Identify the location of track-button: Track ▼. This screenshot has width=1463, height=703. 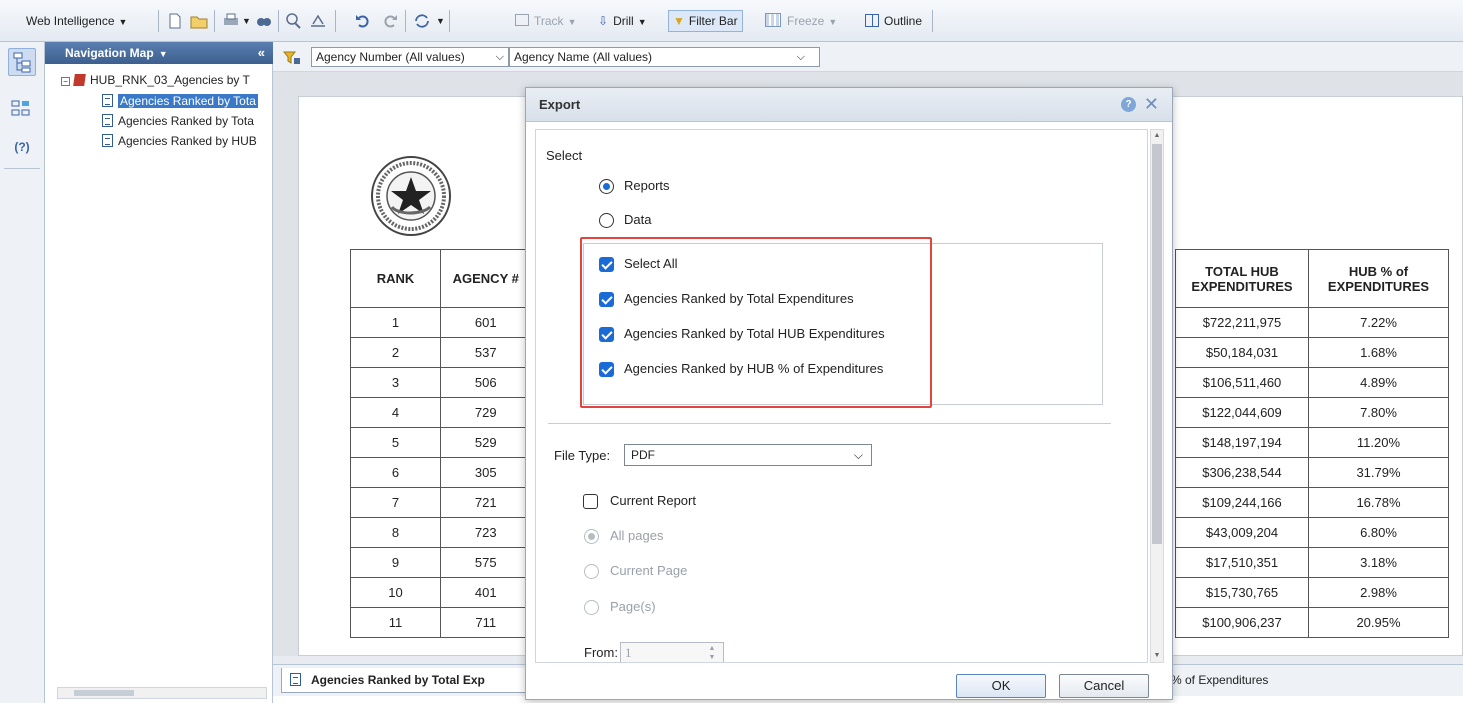
(545, 21).